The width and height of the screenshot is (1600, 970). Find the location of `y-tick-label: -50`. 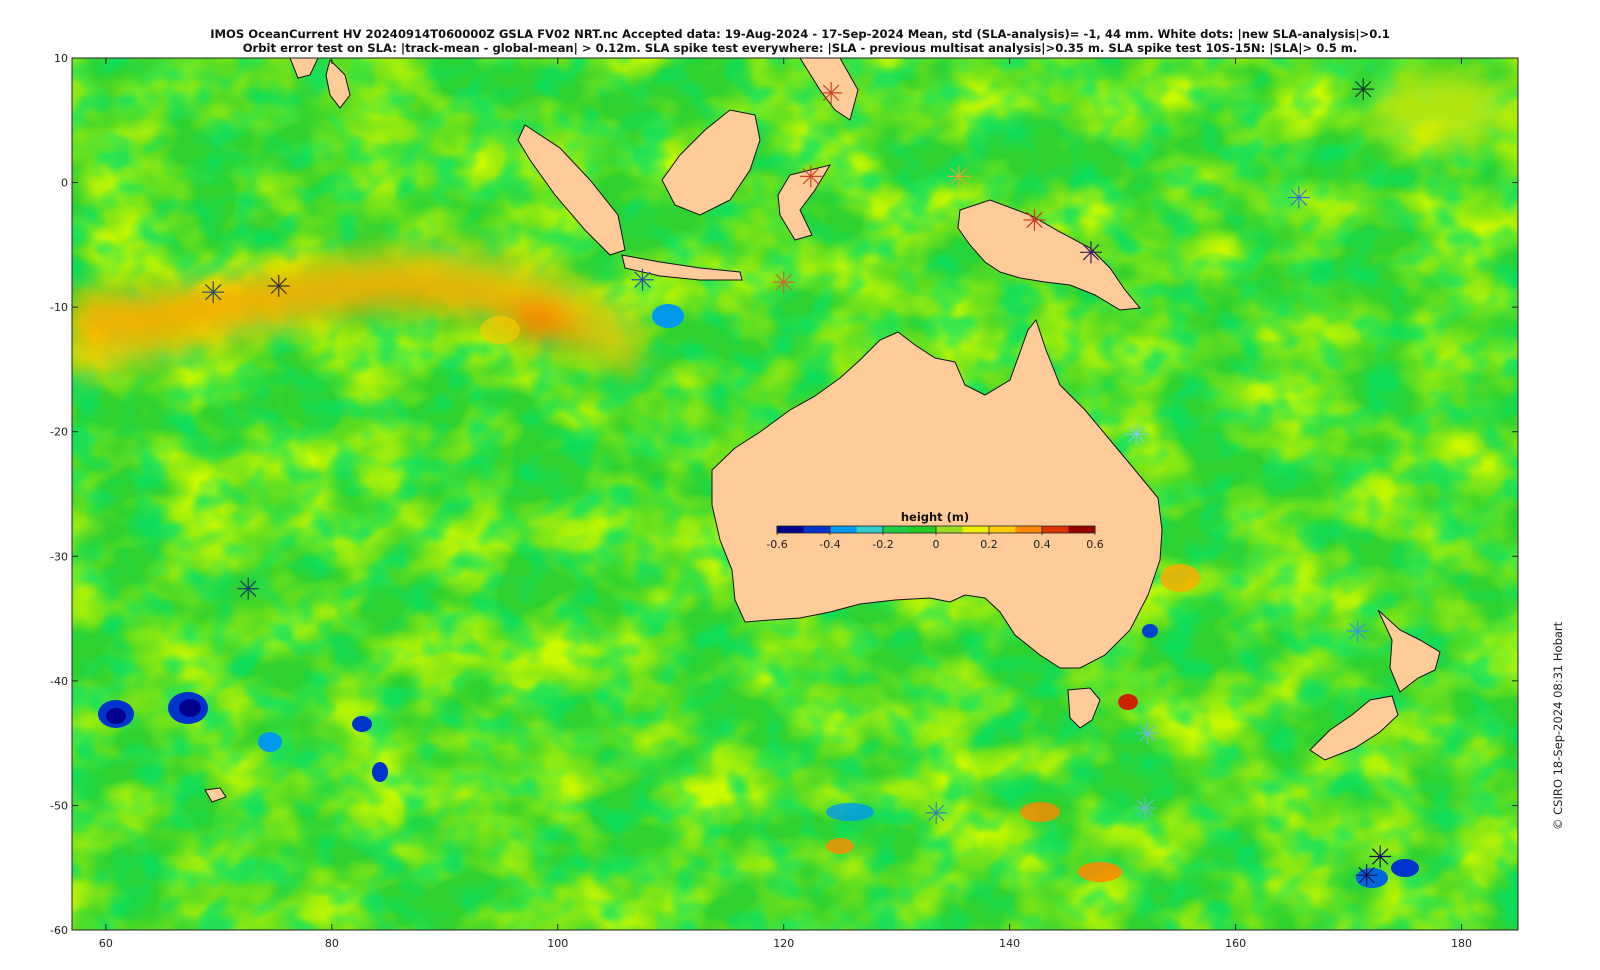

y-tick-label: -50 is located at coordinates (59, 805).